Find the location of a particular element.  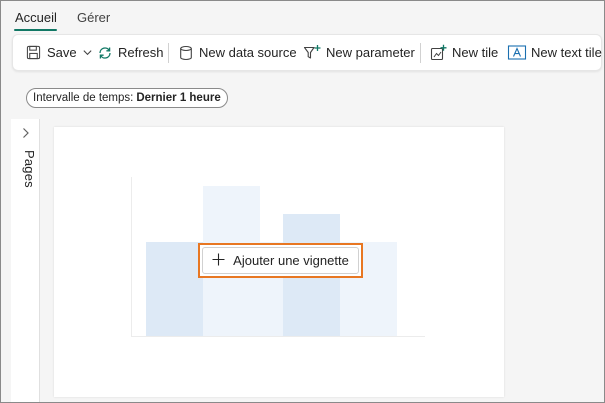

placeholder-x-axis is located at coordinates (278, 336).